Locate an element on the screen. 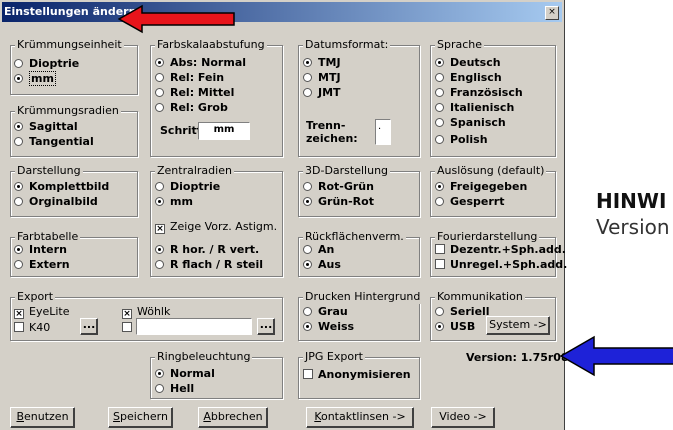 This screenshot has width=673, height=430. option-label: Sagittal is located at coordinates (53, 126).